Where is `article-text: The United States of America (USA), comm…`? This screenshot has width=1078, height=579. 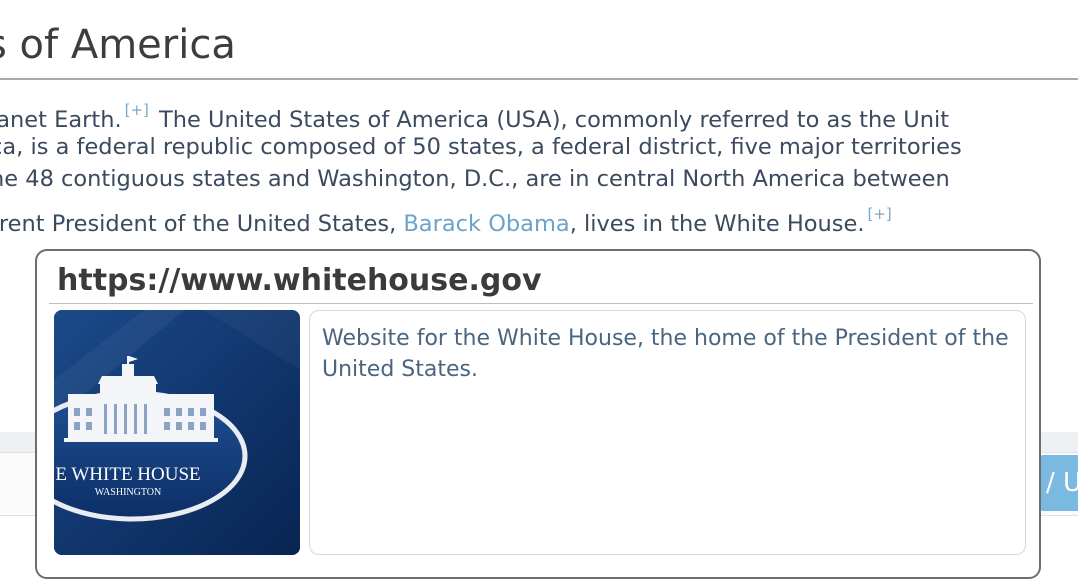 article-text: The United States of America (USA), comm… is located at coordinates (550, 120).